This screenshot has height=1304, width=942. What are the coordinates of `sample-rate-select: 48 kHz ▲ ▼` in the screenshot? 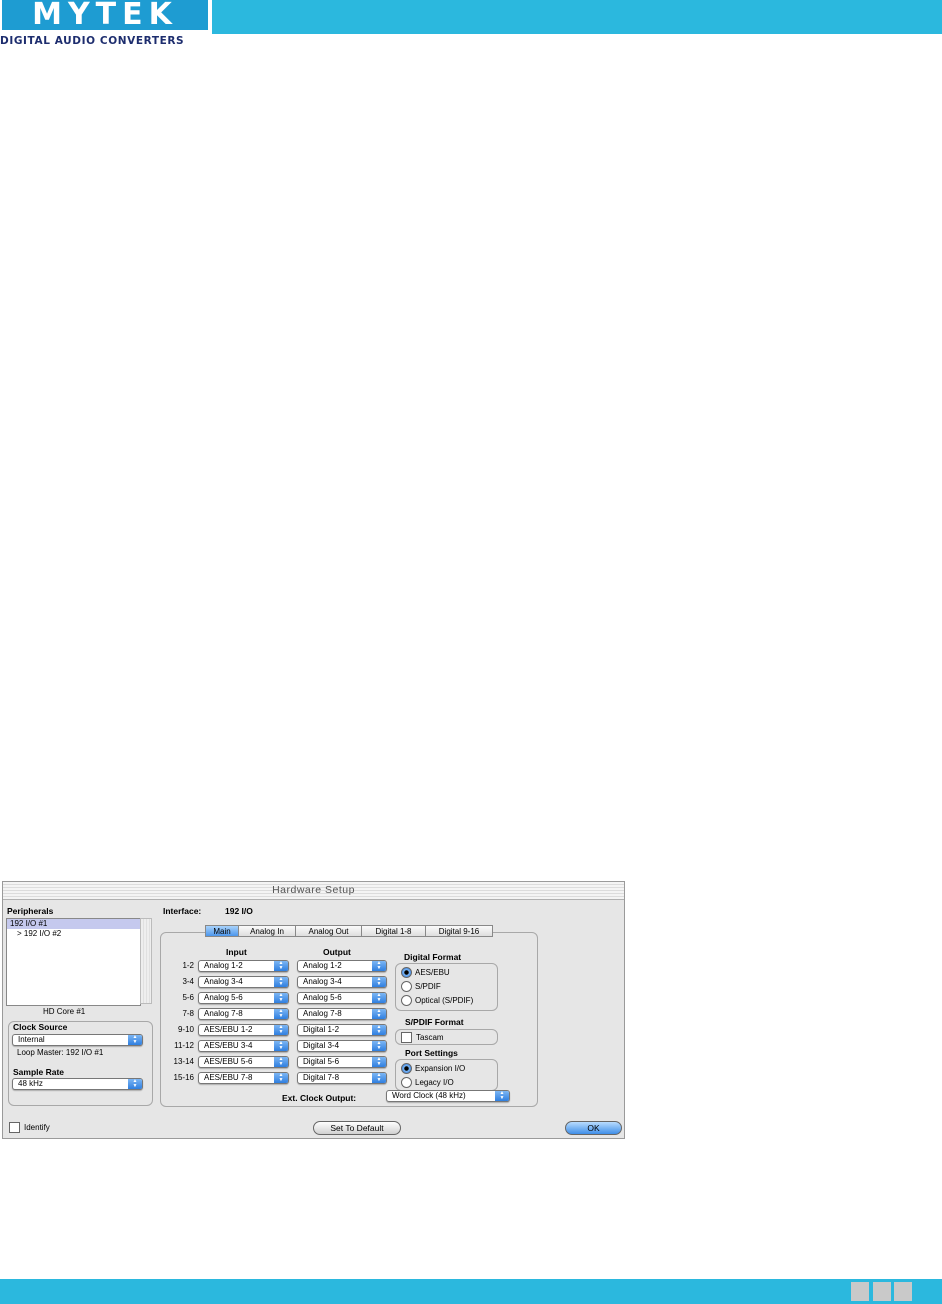 It's located at (77, 1084).